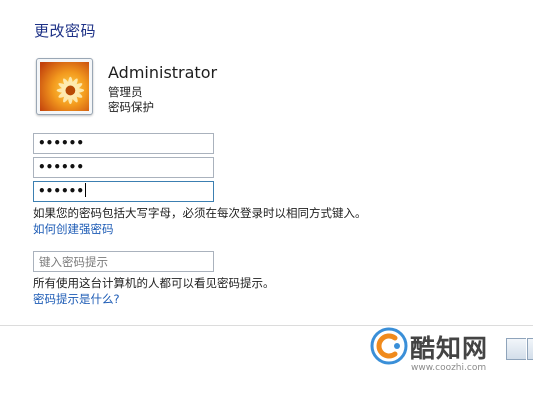 Image resolution: width=533 pixels, height=401 pixels. What do you see at coordinates (86, 190) in the screenshot?
I see `text-caret` at bounding box center [86, 190].